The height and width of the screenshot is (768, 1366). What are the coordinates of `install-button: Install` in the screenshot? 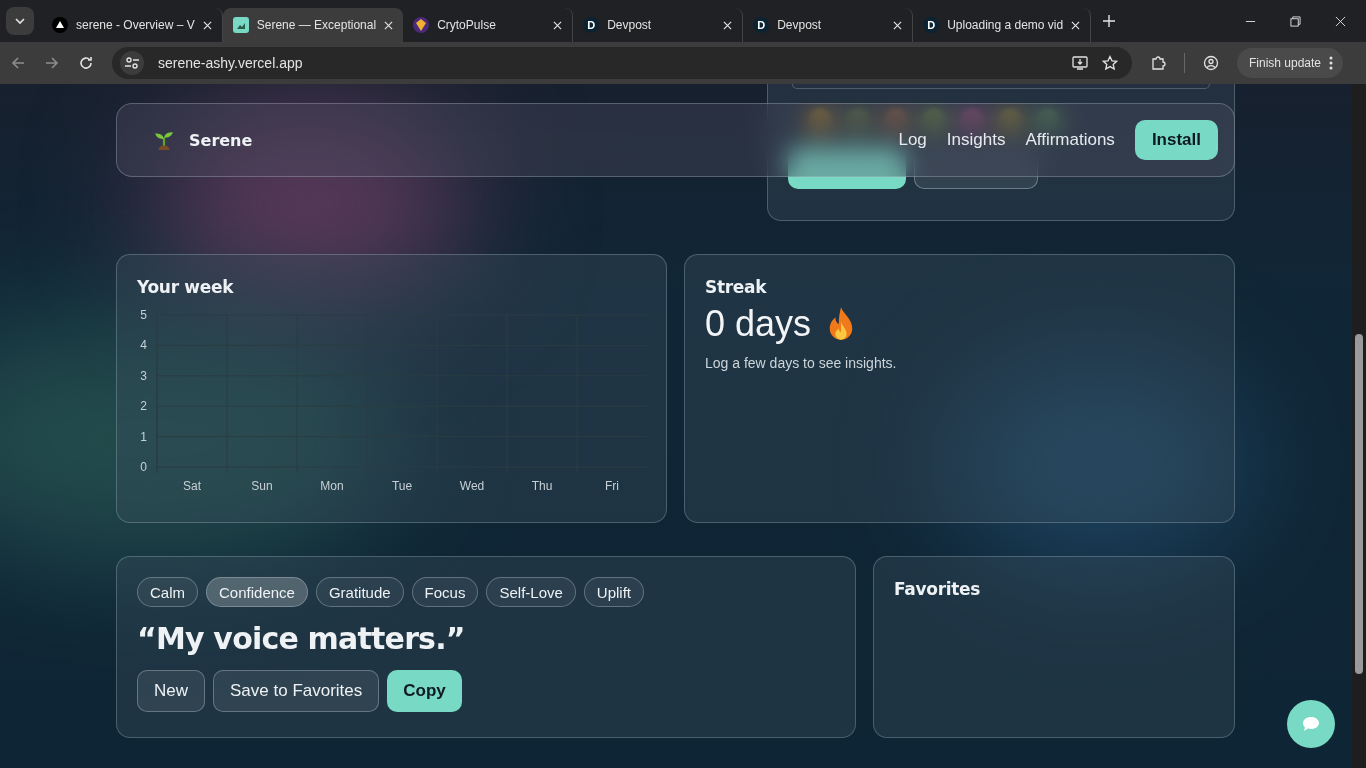 It's located at (1176, 140).